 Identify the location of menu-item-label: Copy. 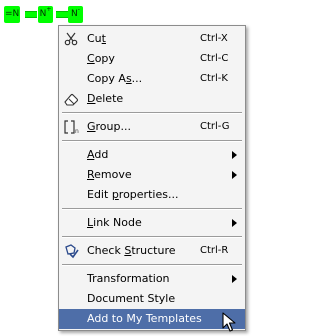
(101, 58).